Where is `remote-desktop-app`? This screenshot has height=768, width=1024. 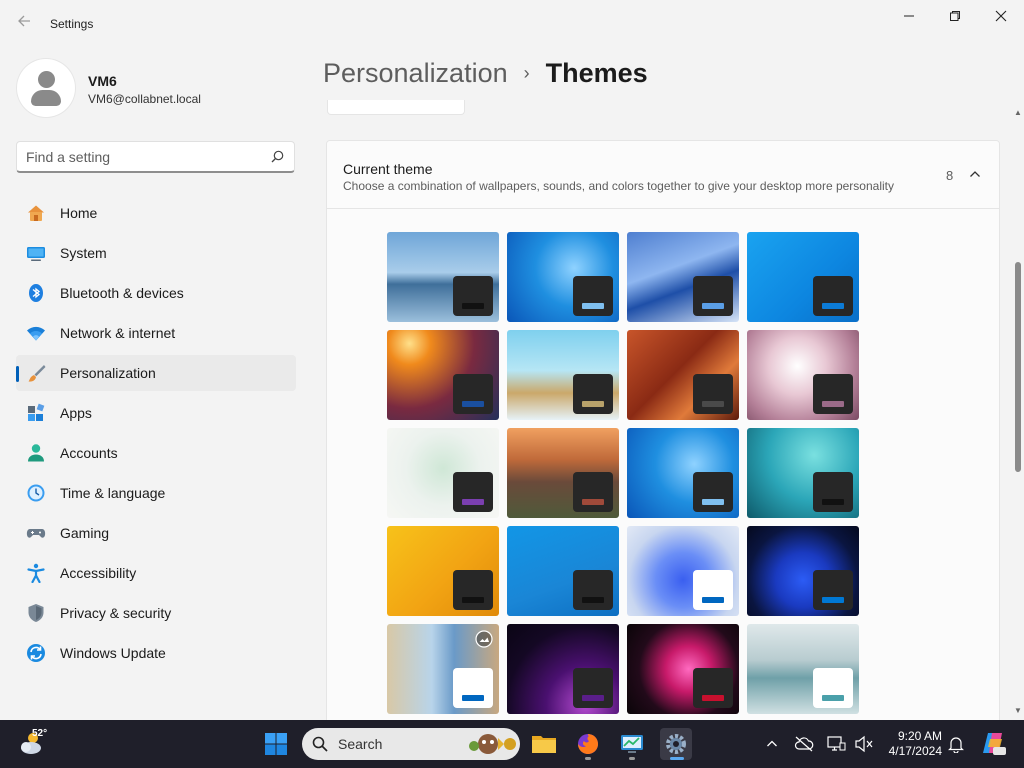 remote-desktop-app is located at coordinates (632, 744).